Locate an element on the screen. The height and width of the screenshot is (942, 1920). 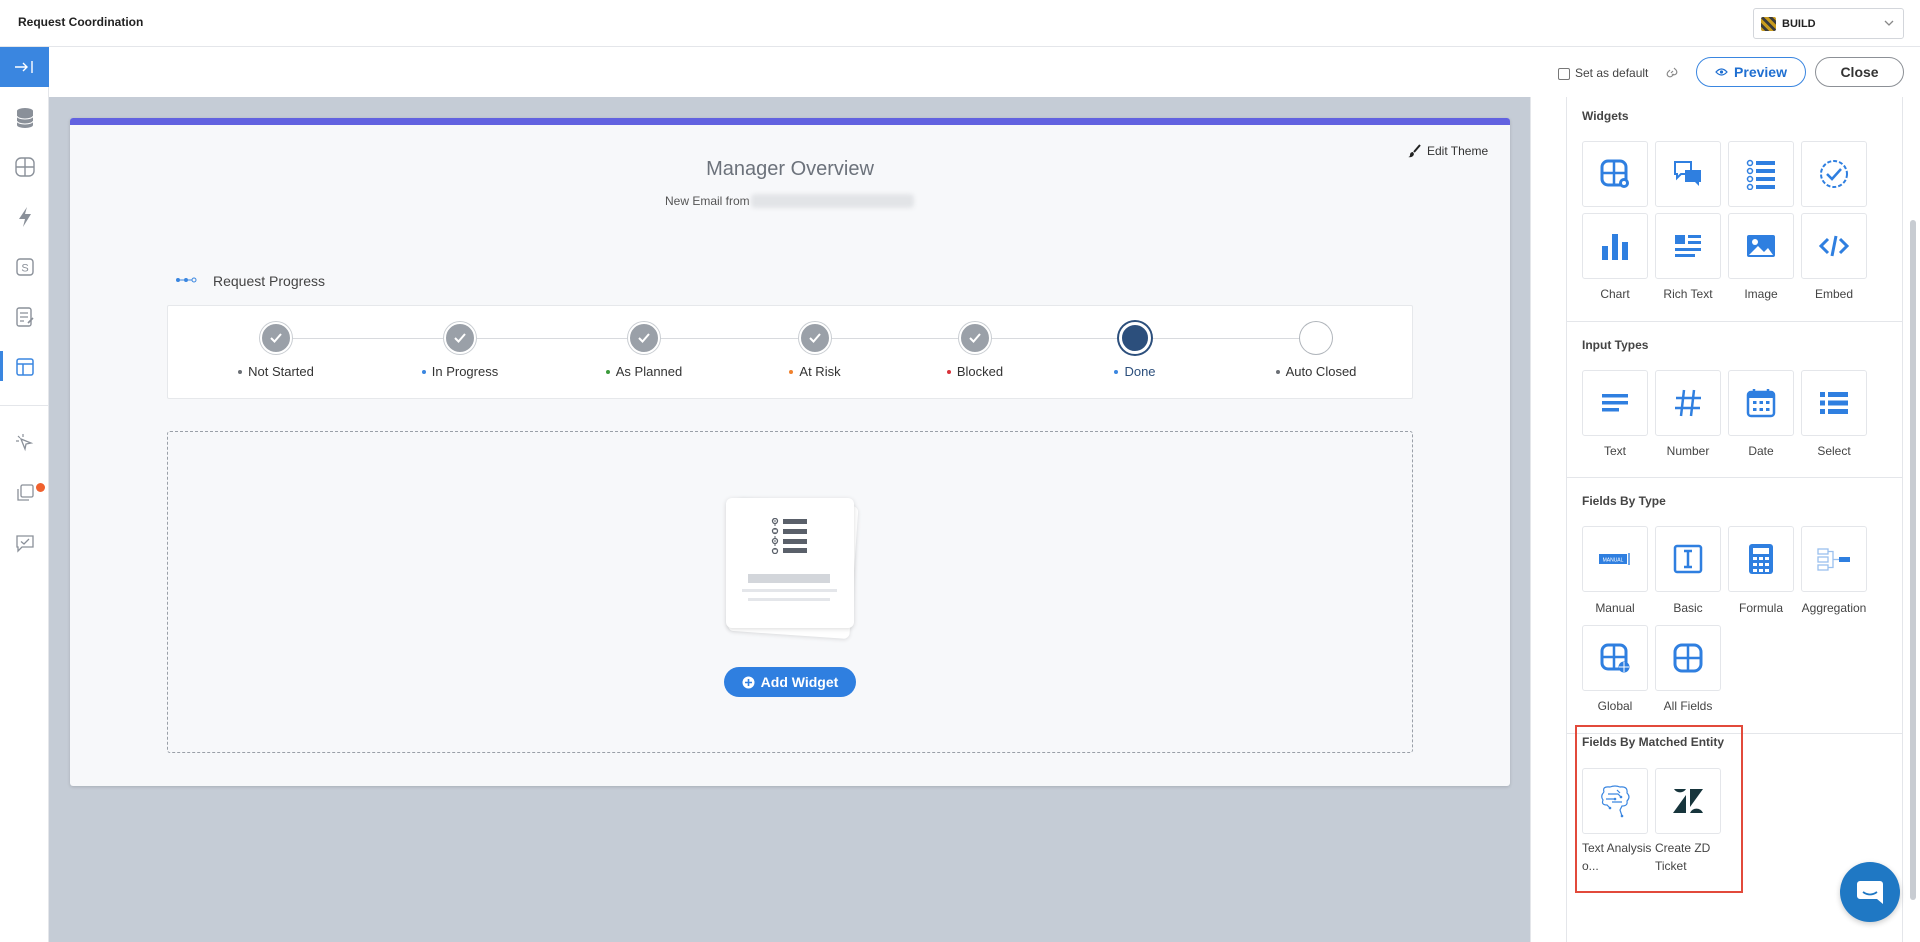
tile-chart is located at coordinates (1615, 246).